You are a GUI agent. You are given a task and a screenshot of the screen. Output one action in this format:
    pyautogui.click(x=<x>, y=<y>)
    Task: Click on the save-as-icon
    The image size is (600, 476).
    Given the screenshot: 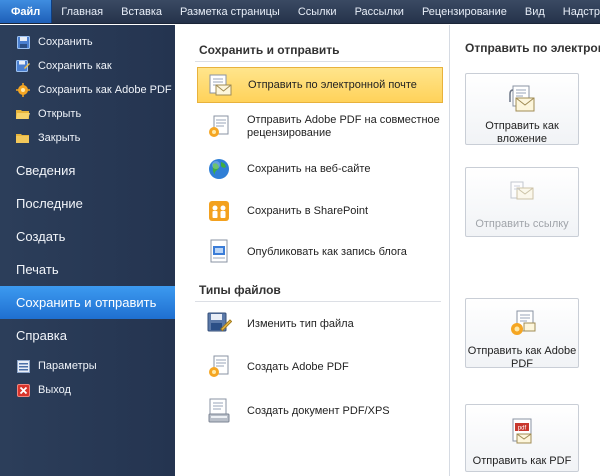 What is the action you would take?
    pyautogui.click(x=23, y=66)
    